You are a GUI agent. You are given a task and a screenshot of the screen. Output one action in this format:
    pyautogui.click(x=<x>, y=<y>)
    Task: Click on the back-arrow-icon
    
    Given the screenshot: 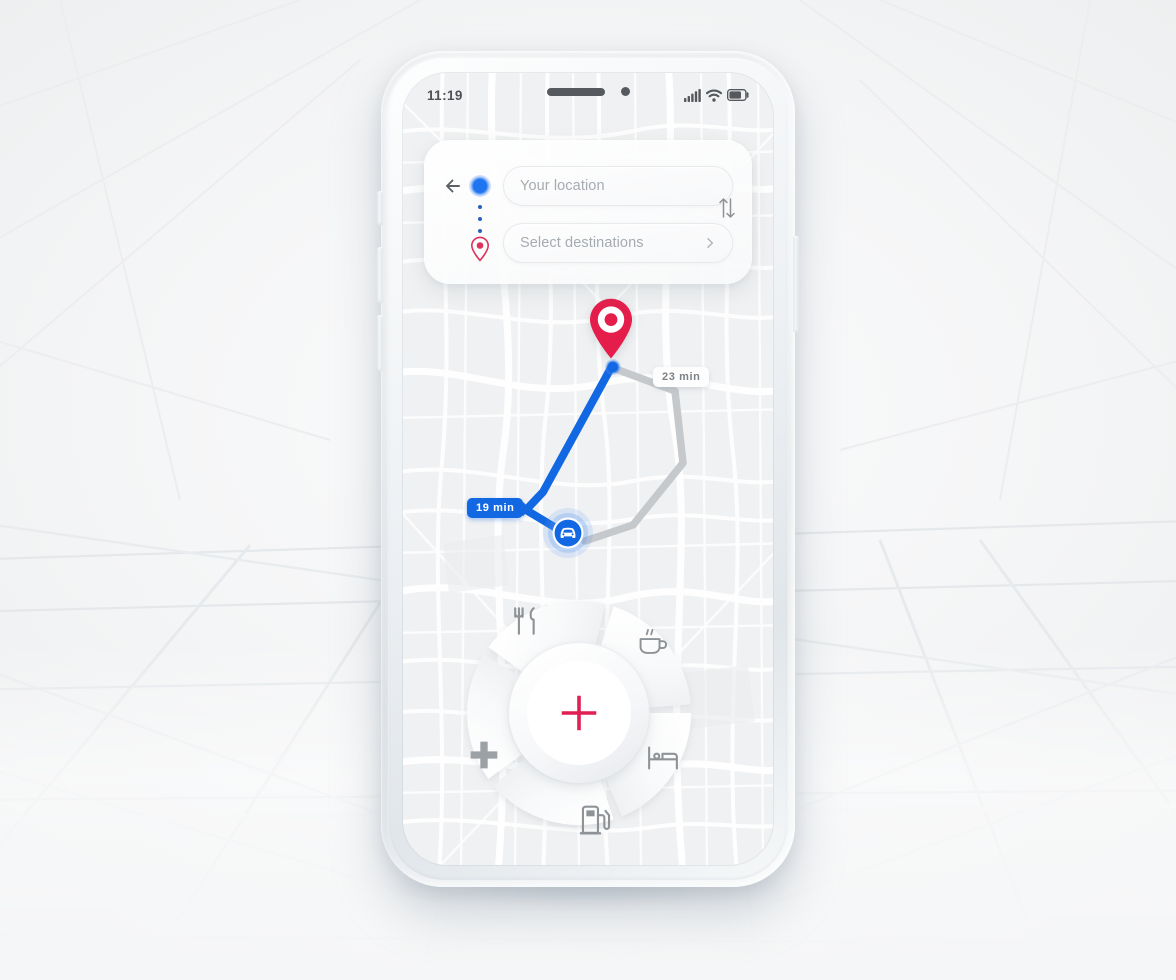 What is the action you would take?
    pyautogui.click(x=453, y=186)
    